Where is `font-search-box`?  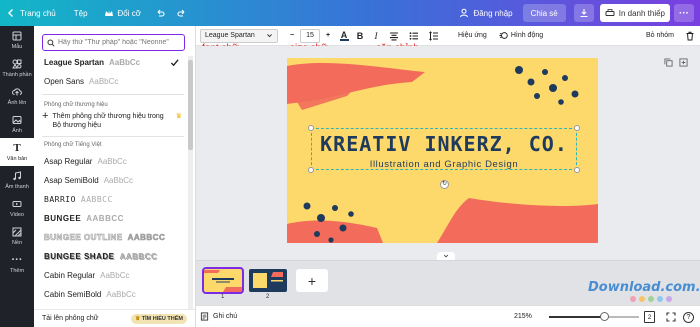 font-search-box is located at coordinates (113, 42).